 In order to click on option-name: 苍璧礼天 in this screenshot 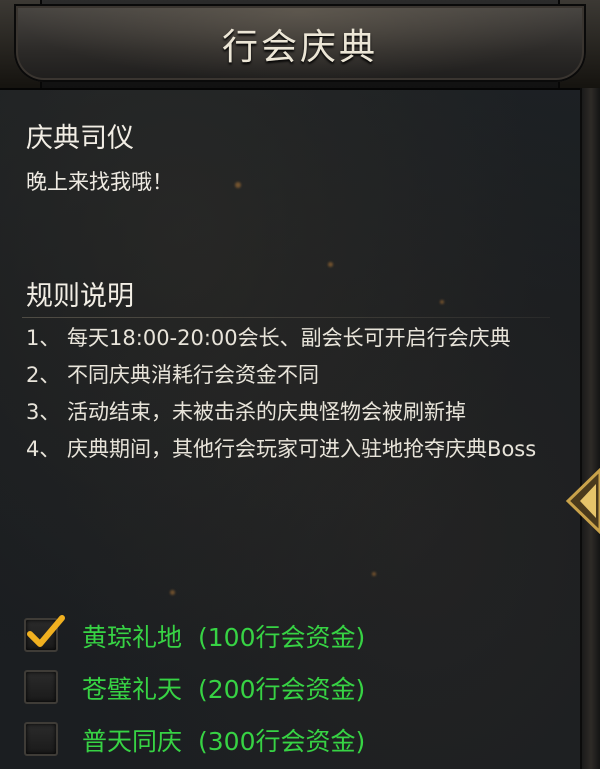, I will do `click(132, 689)`.